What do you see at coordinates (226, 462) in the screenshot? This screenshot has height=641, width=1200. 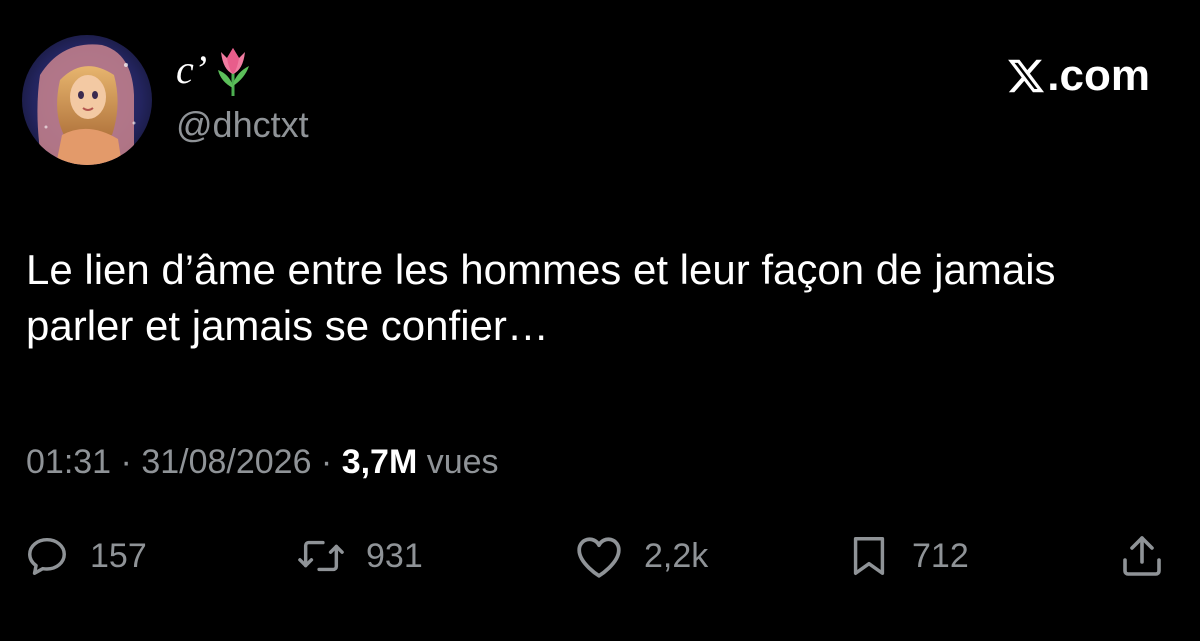 I see `tweet-date: 31/08/2026` at bounding box center [226, 462].